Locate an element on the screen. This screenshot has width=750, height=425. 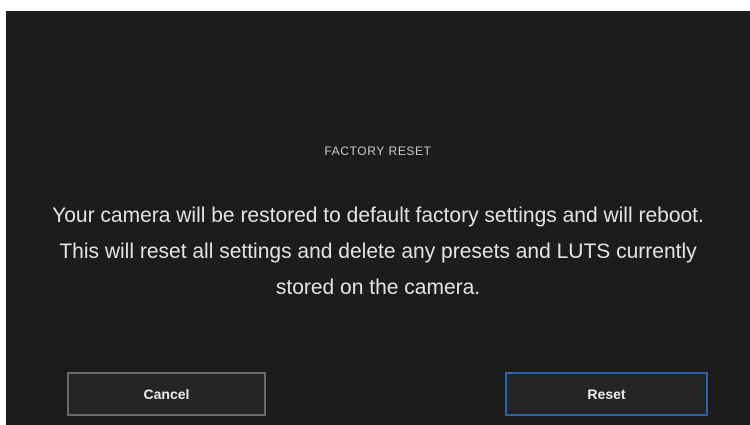
dialog-title: FACTORY RESET is located at coordinates (378, 151).